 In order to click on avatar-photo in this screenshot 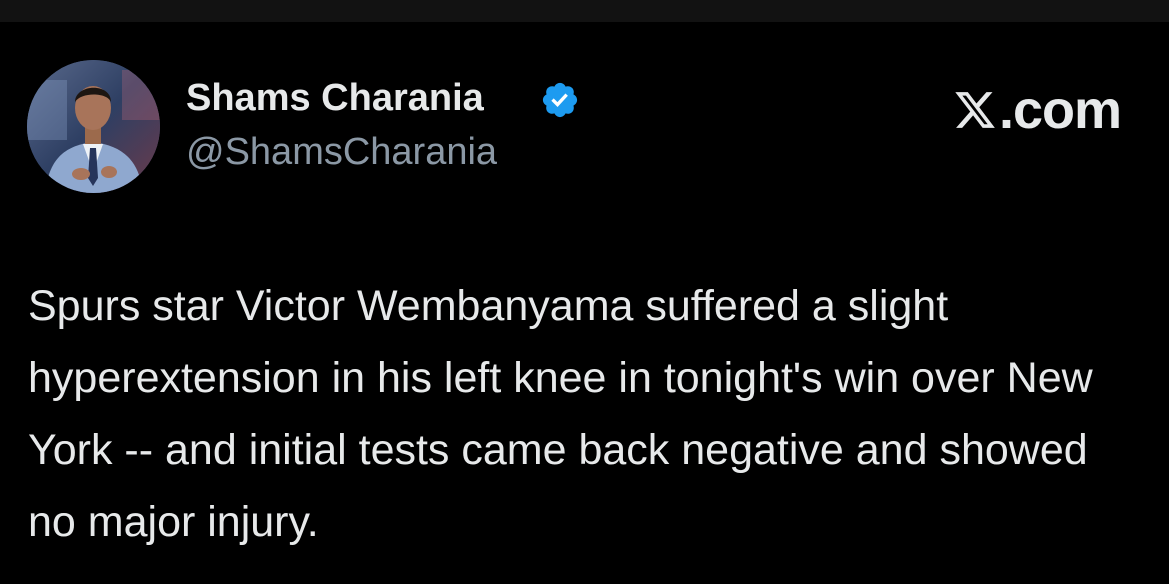, I will do `click(93, 126)`.